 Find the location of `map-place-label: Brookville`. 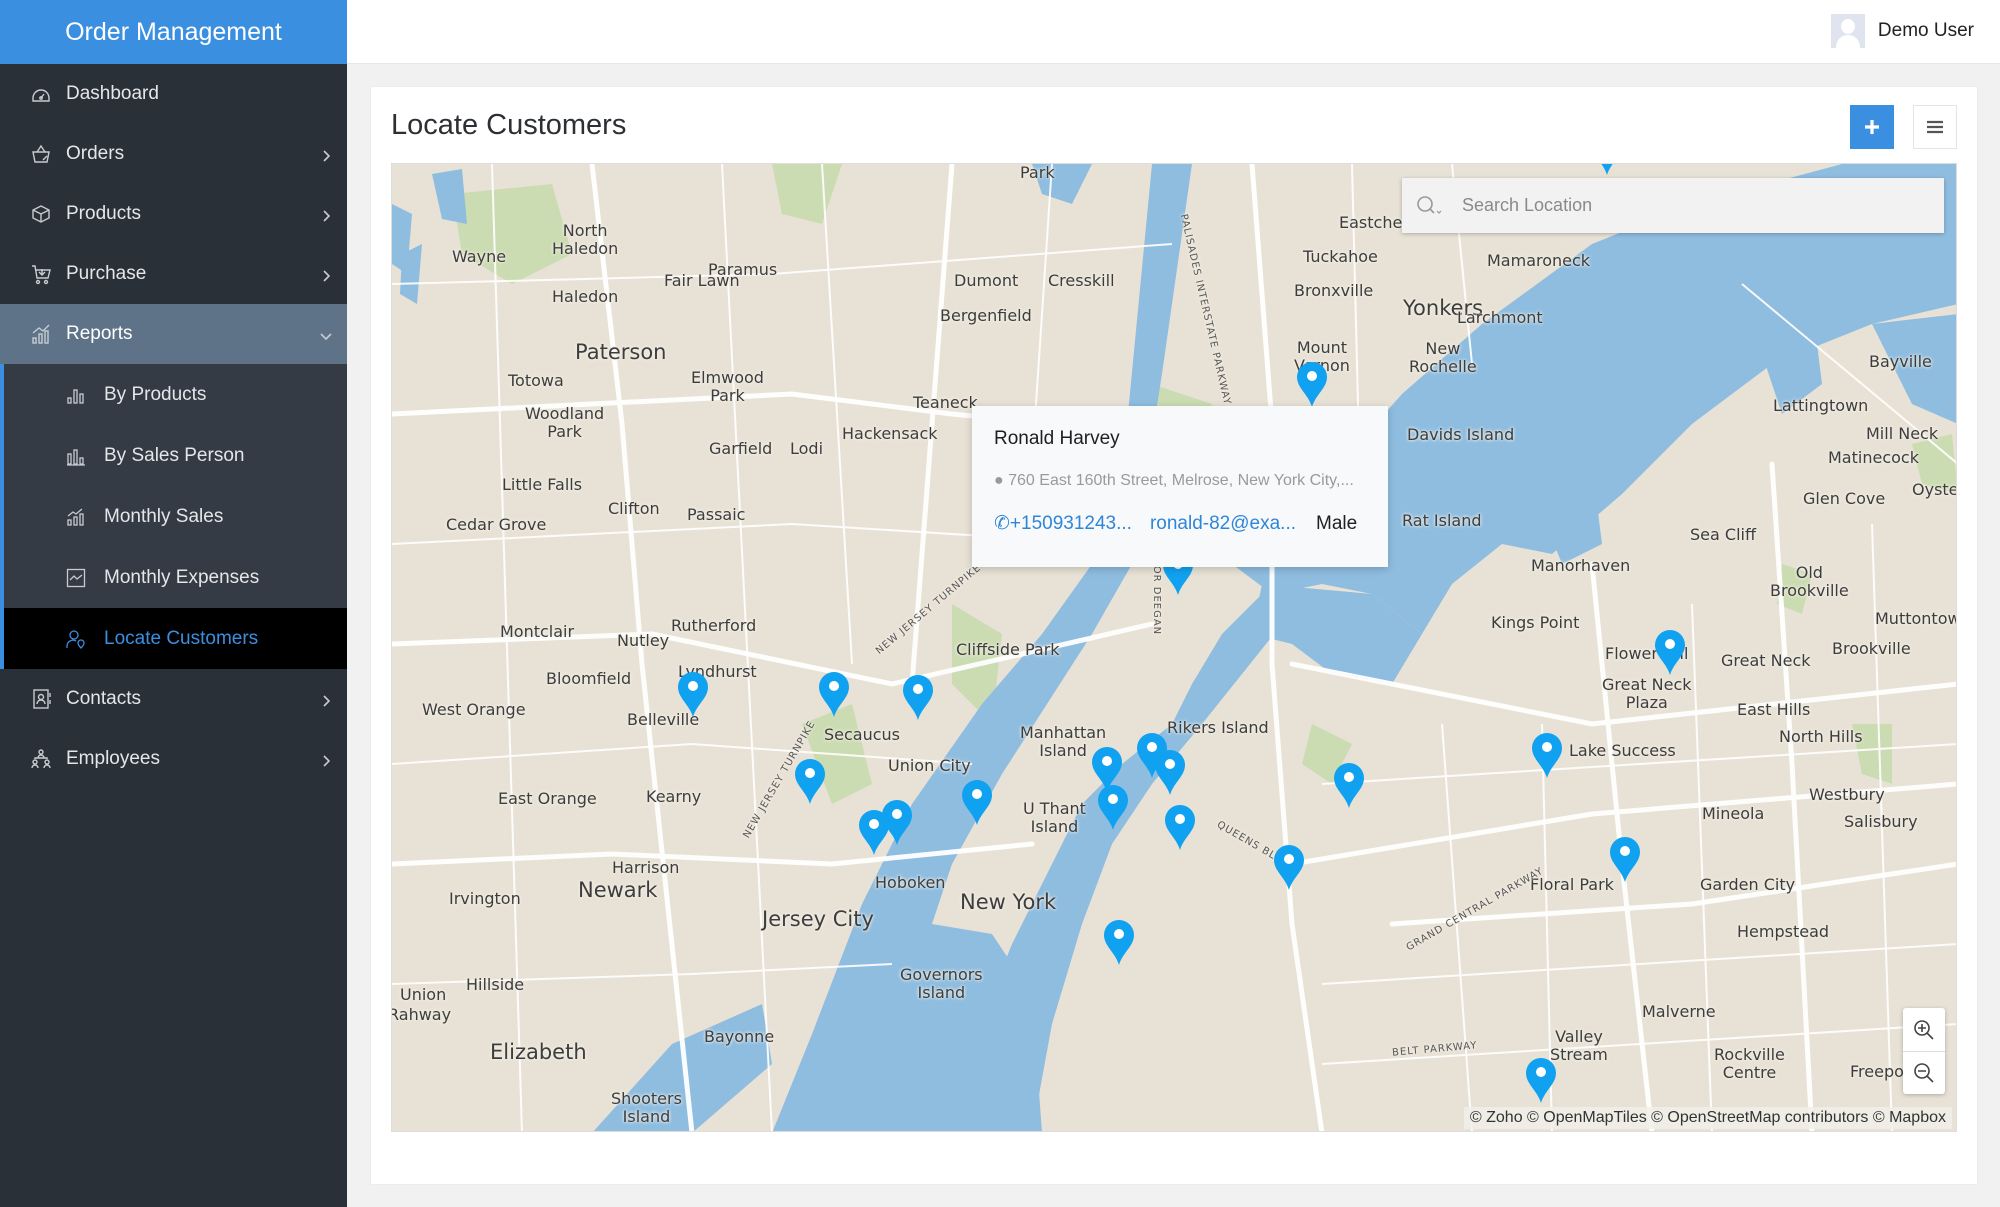

map-place-label: Brookville is located at coordinates (1871, 648).